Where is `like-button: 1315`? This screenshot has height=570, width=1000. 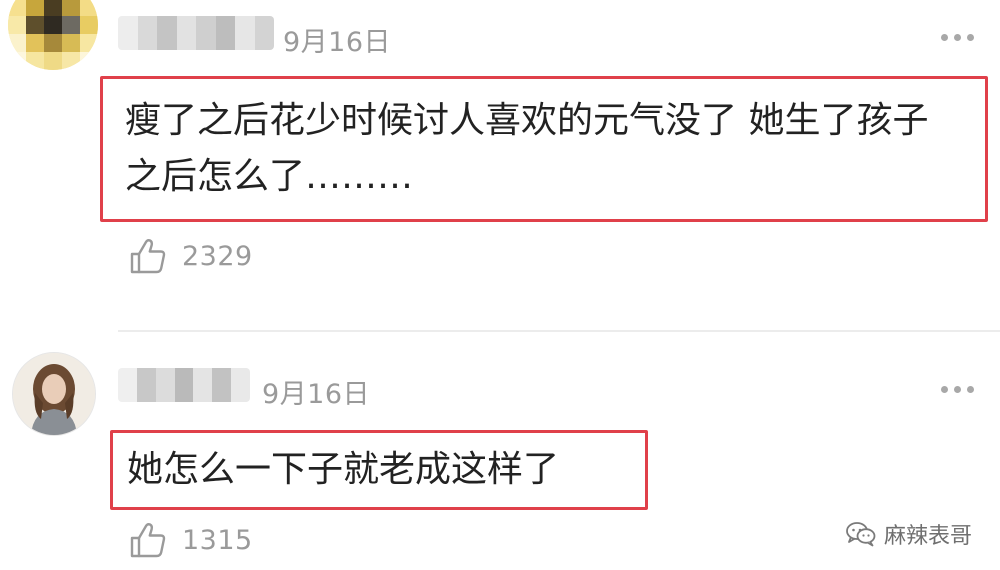 like-button: 1315 is located at coordinates (190, 540).